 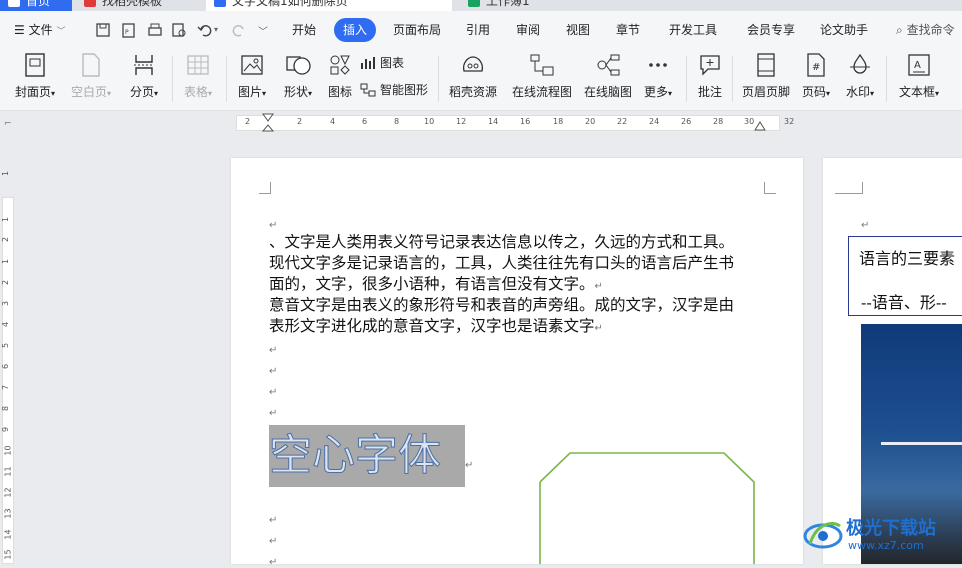 I want to click on textbox: 语言的三要素 --语音、形--, so click(x=905, y=276).